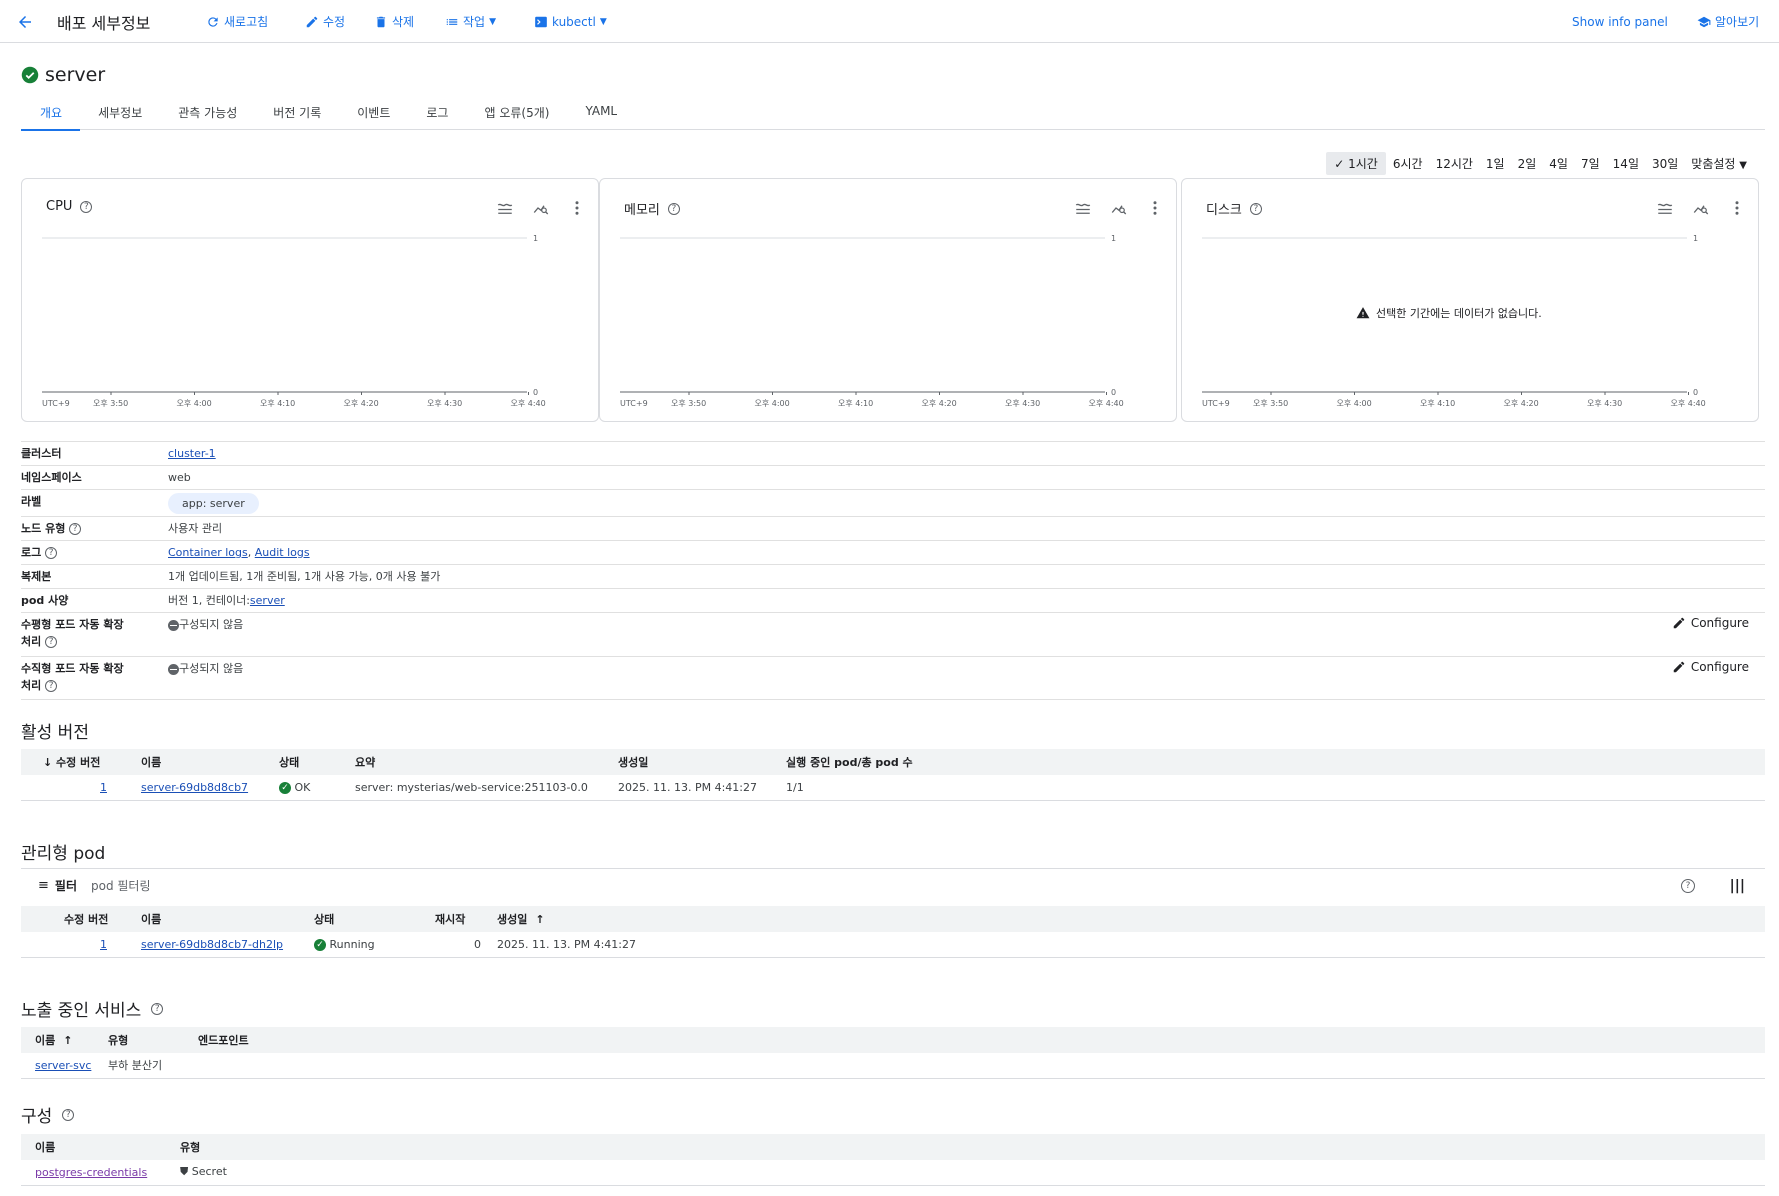 The height and width of the screenshot is (1196, 1779). What do you see at coordinates (1743, 165) in the screenshot?
I see `dropdown-arrow-icon: ▼` at bounding box center [1743, 165].